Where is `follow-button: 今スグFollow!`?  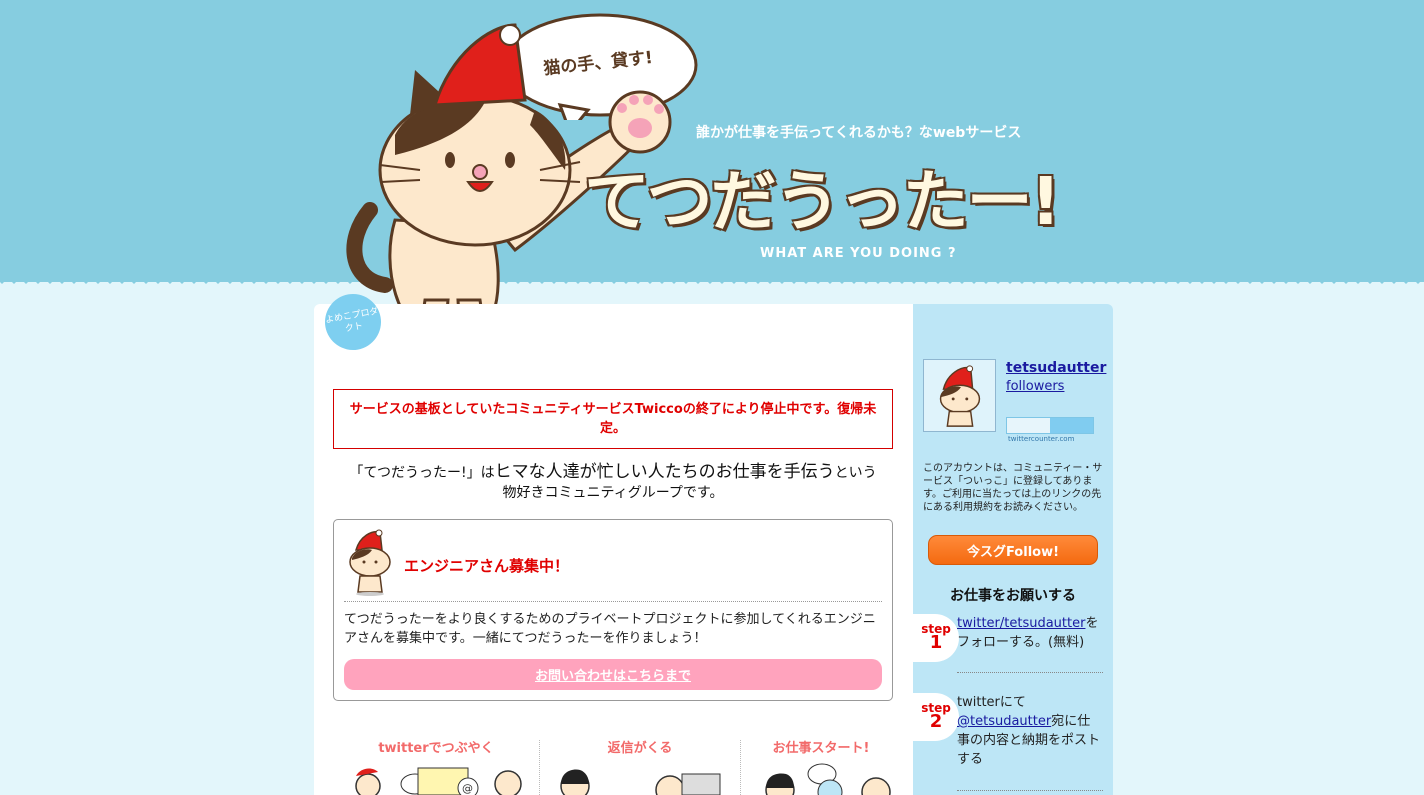 follow-button: 今スグFollow! is located at coordinates (1013, 550).